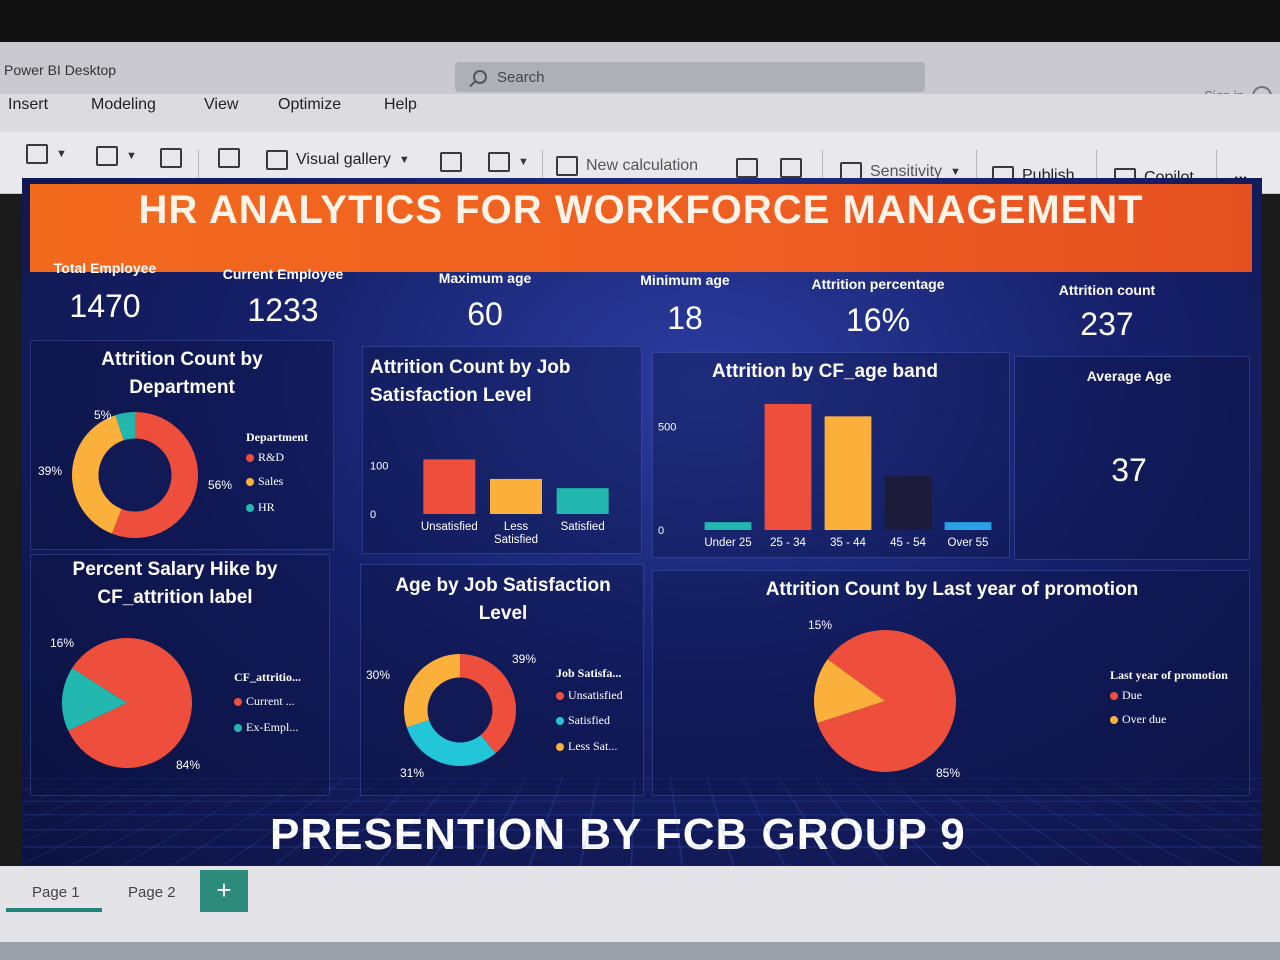  Describe the element at coordinates (499, 162) in the screenshot. I see `shapes-icon` at that location.